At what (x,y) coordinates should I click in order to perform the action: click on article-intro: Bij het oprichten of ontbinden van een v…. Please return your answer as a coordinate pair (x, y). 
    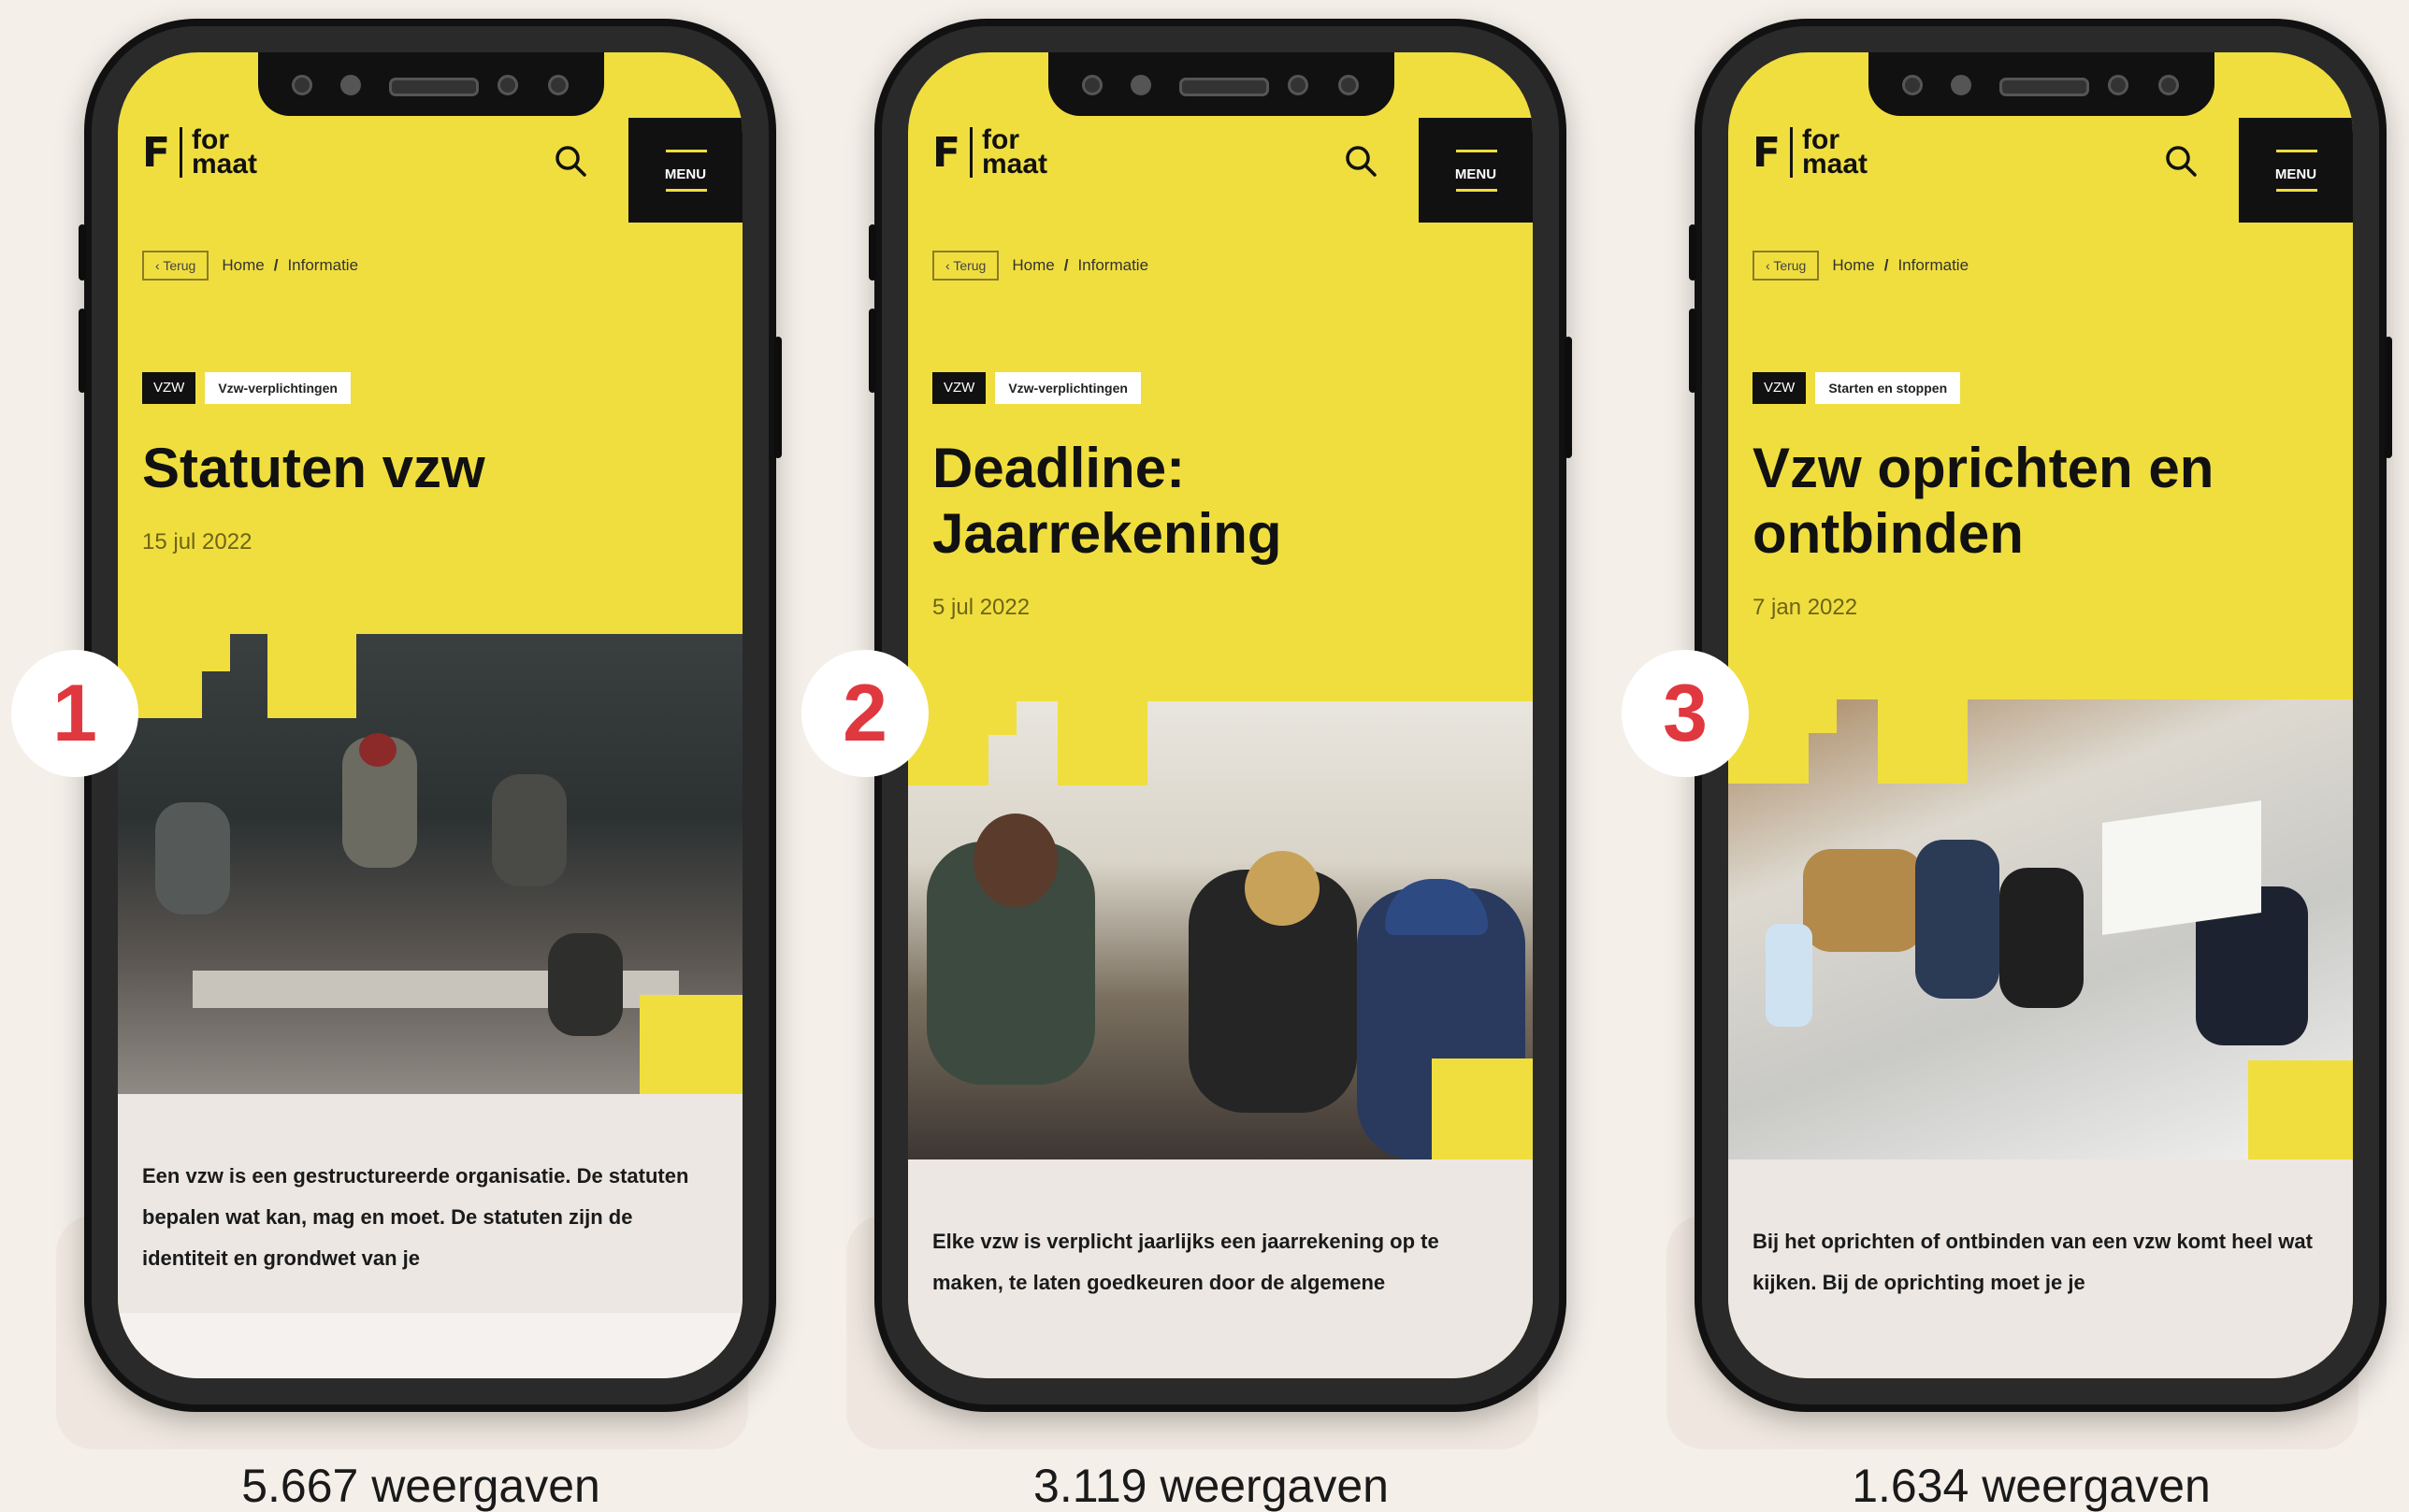
    Looking at the image, I should click on (2033, 1262).